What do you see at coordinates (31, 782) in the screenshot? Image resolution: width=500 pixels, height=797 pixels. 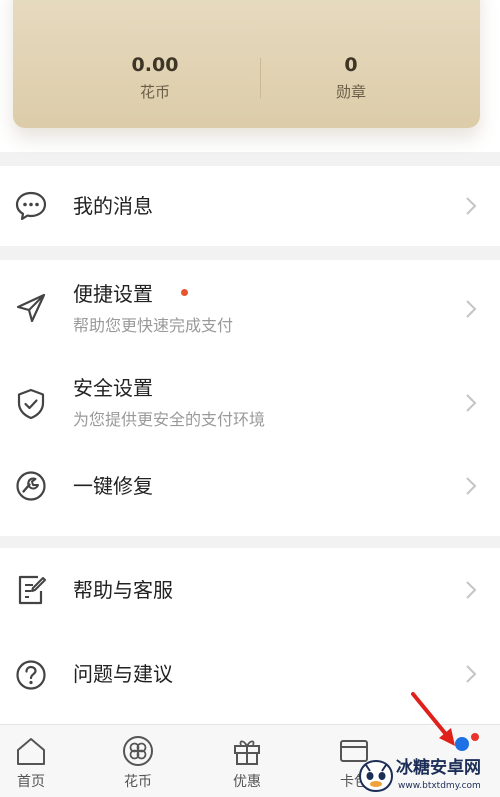 I see `tab-home-label: 首页` at bounding box center [31, 782].